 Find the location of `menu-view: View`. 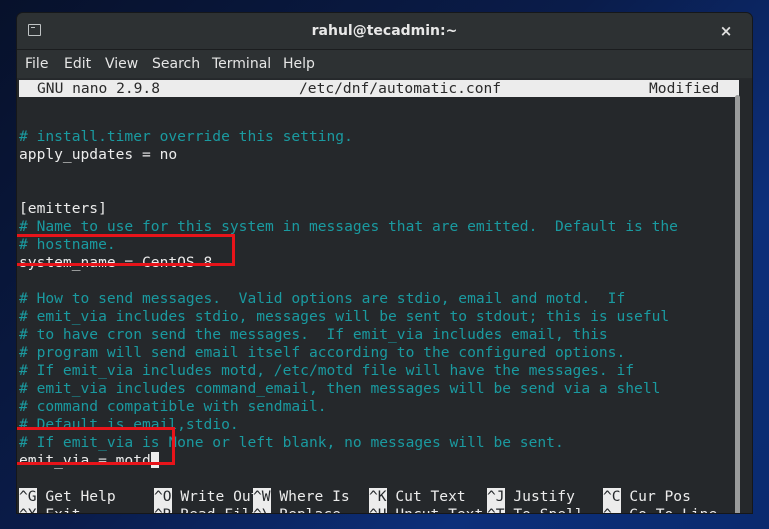

menu-view: View is located at coordinates (121, 64).